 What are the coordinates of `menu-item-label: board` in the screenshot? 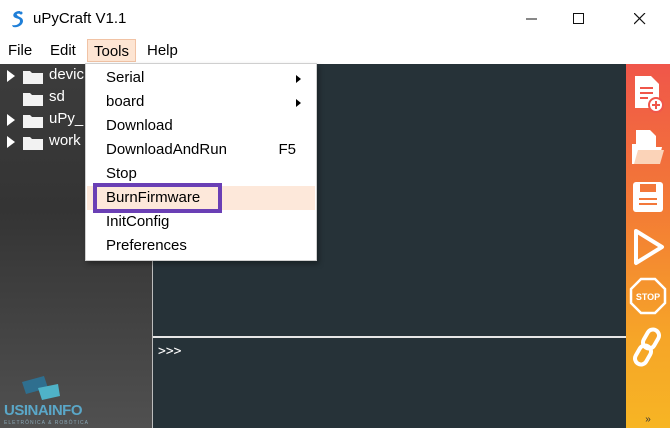 It's located at (125, 101).